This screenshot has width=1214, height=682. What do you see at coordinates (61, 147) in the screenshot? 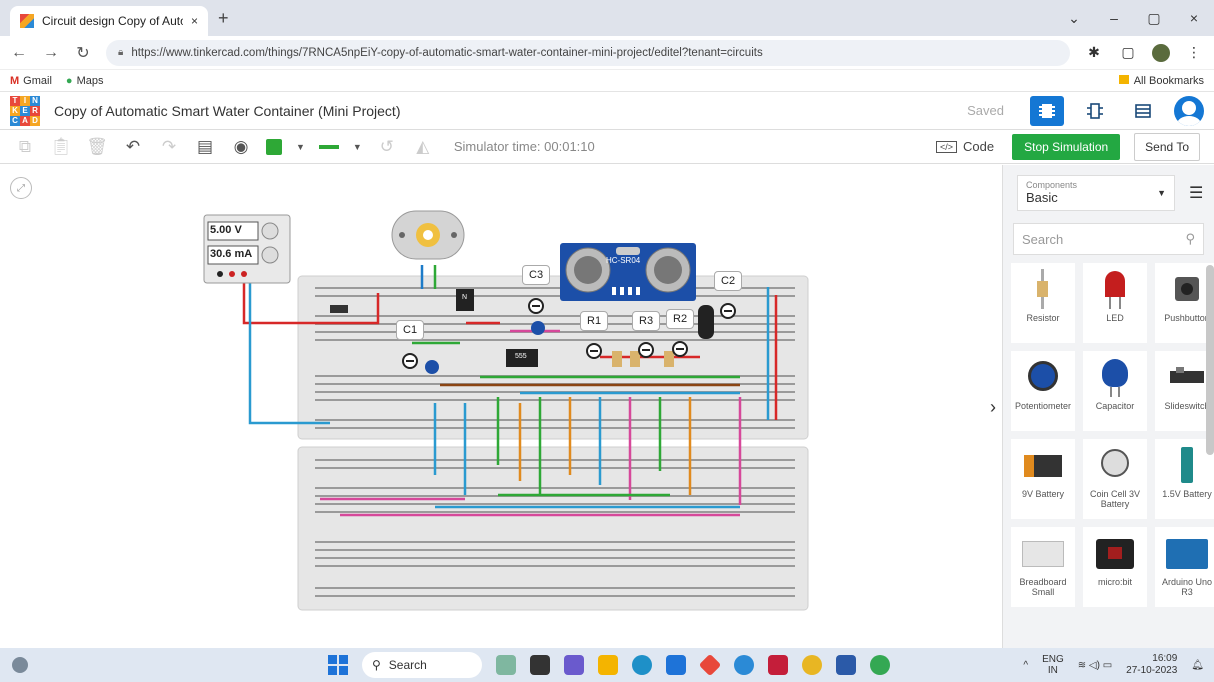
I see `paste-icon: 📋︎` at bounding box center [61, 147].